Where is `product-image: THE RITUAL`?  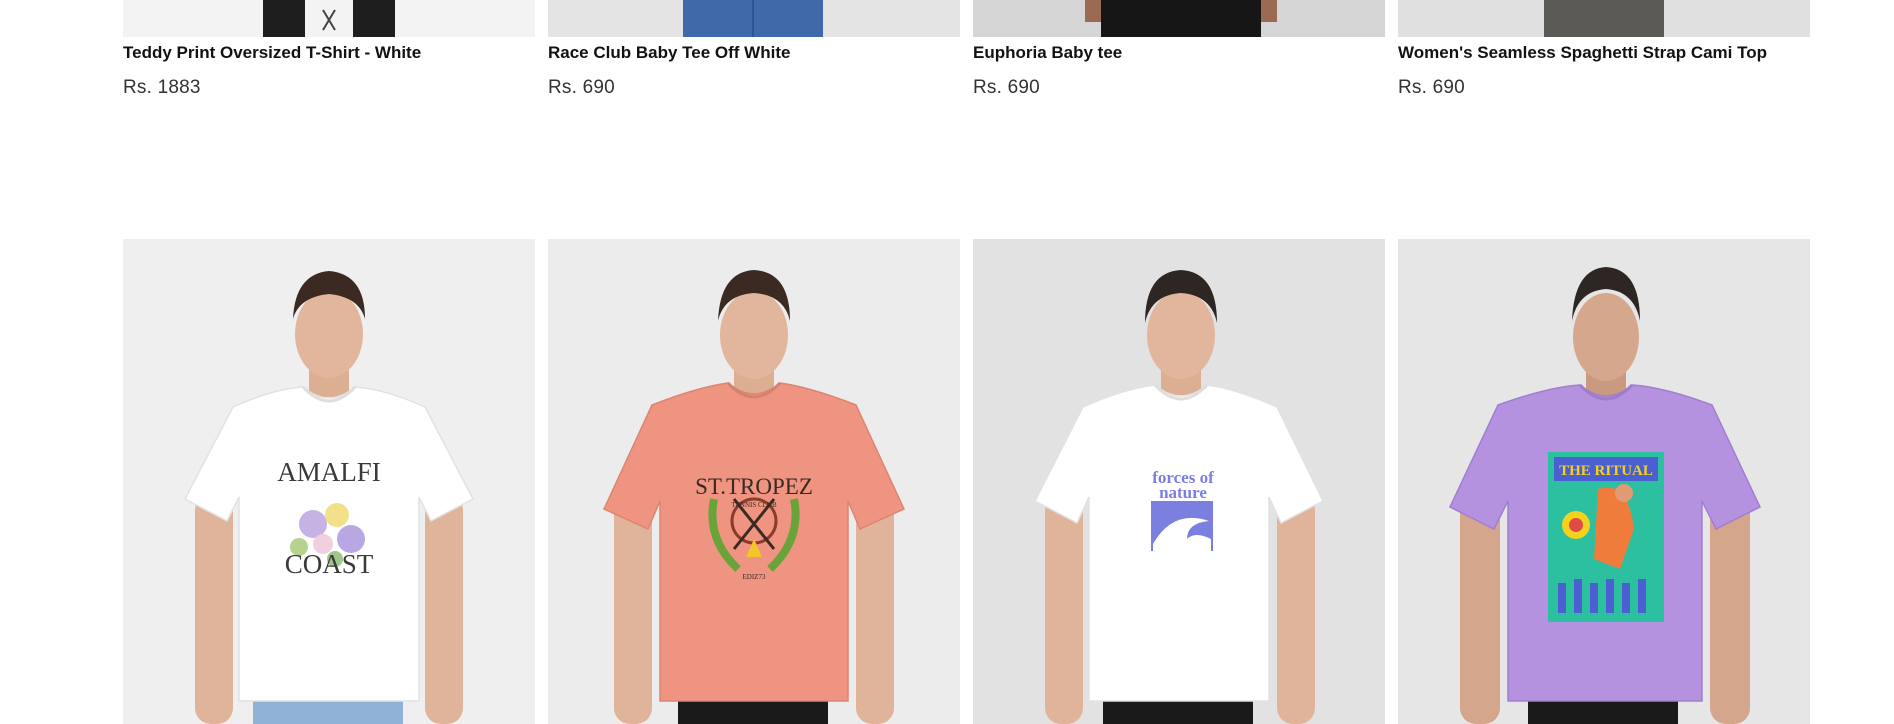
product-image: THE RITUAL is located at coordinates (1604, 481).